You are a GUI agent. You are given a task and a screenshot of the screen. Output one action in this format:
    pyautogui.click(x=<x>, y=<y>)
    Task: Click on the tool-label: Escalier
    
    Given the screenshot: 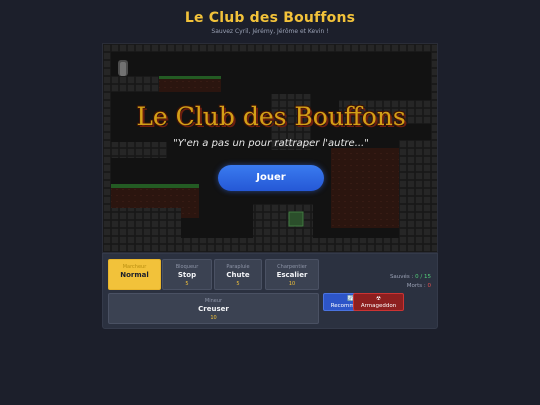 What is the action you would take?
    pyautogui.click(x=292, y=275)
    